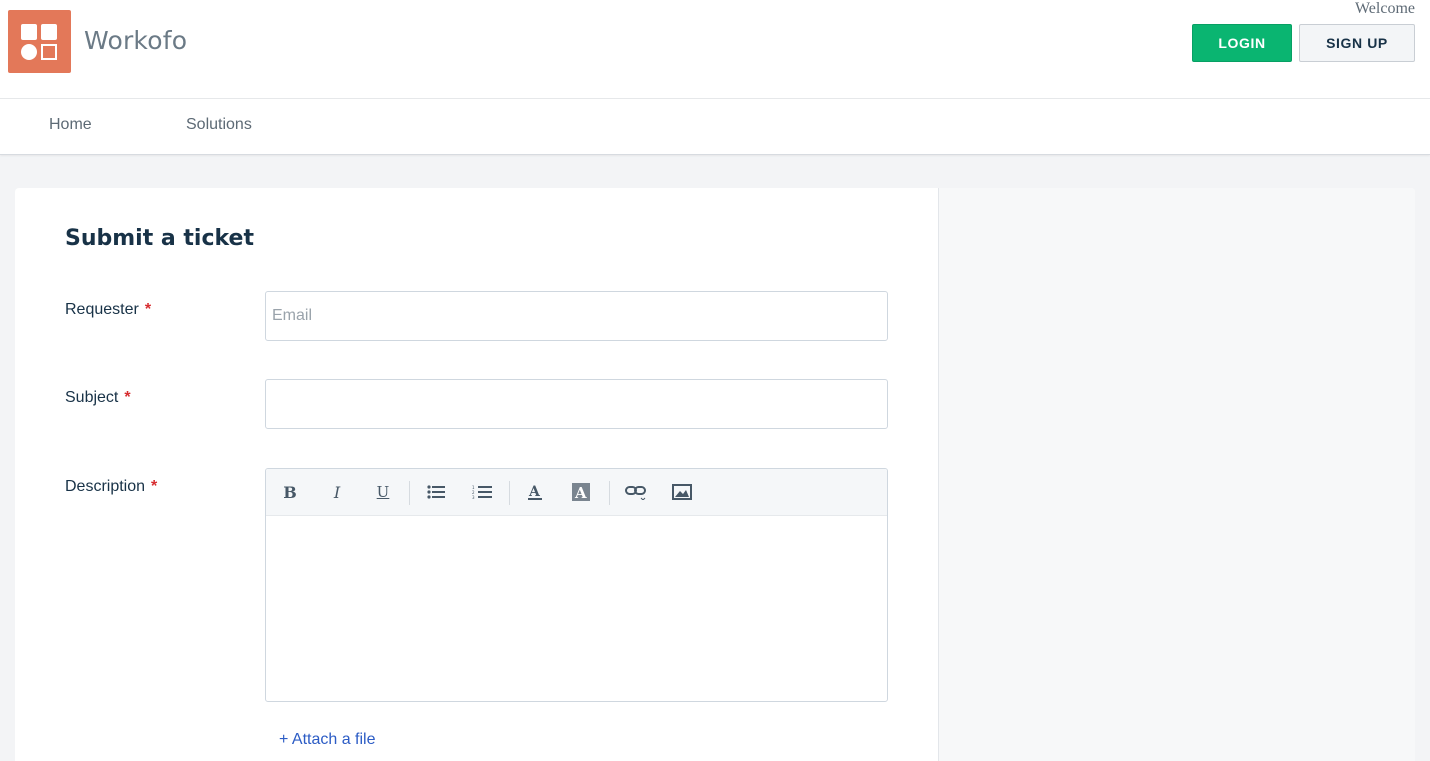 The image size is (1430, 761). Describe the element at coordinates (102, 309) in the screenshot. I see `requester-label-text: Requester` at that location.